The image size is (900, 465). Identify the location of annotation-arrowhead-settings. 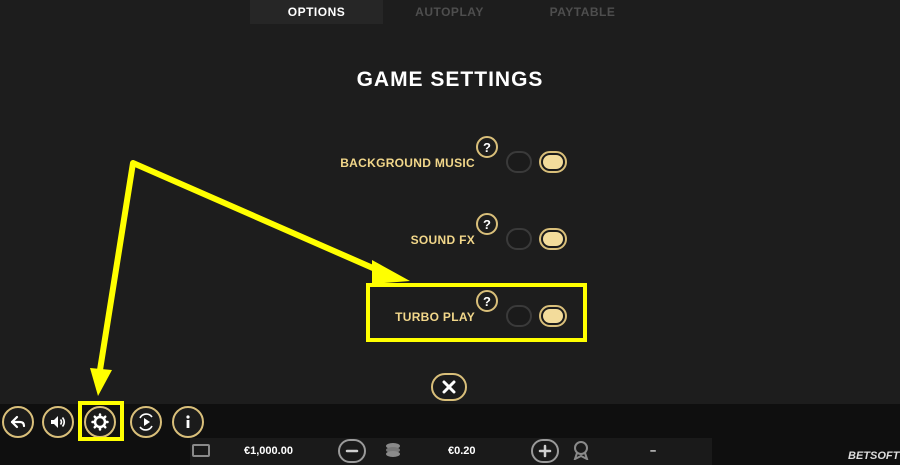
(101, 382).